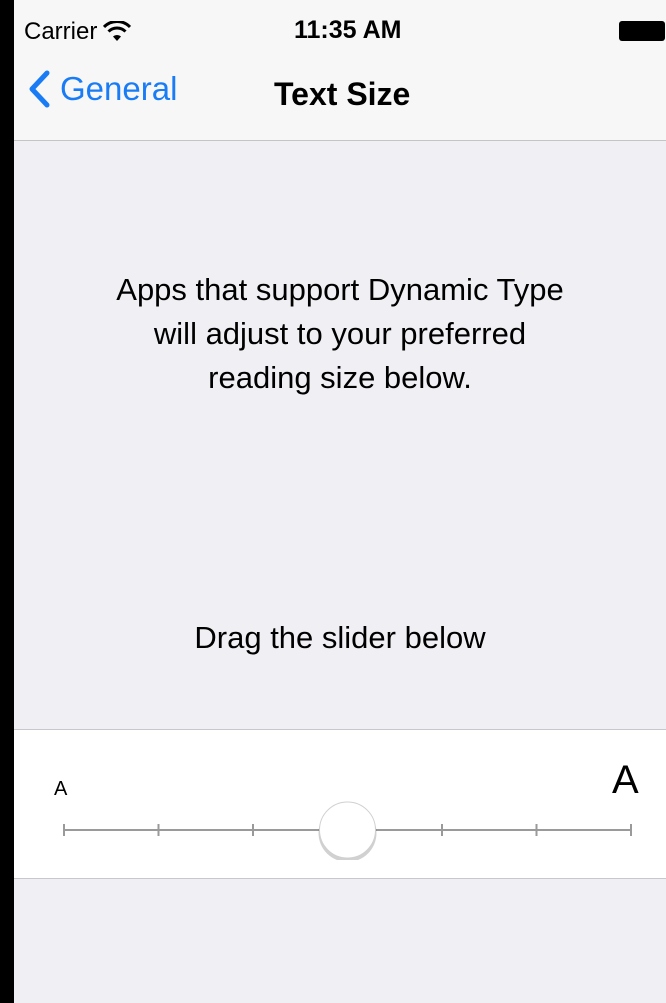 The height and width of the screenshot is (1003, 666). I want to click on status-carrier: Carrier, so click(78, 32).